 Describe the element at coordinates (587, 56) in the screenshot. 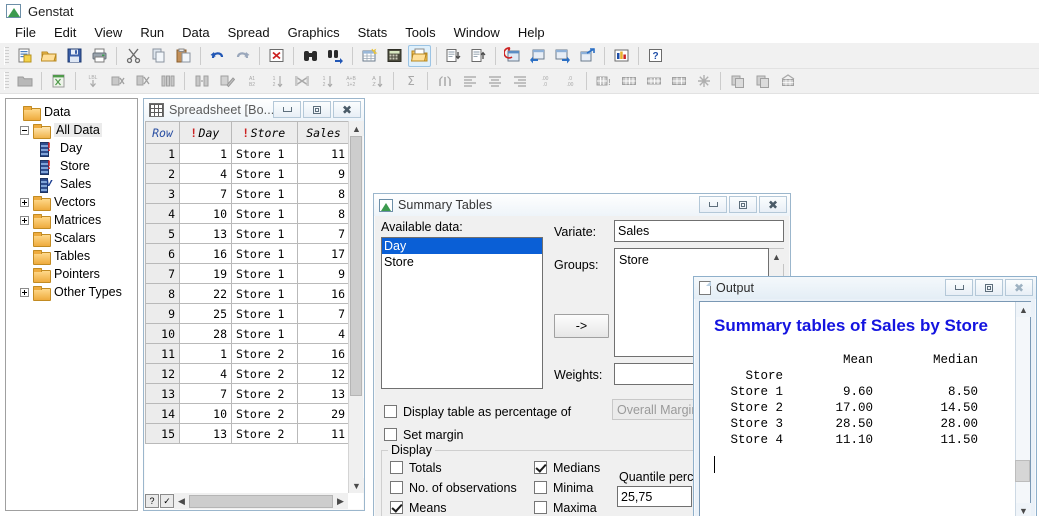

I see `submit-icon` at that location.